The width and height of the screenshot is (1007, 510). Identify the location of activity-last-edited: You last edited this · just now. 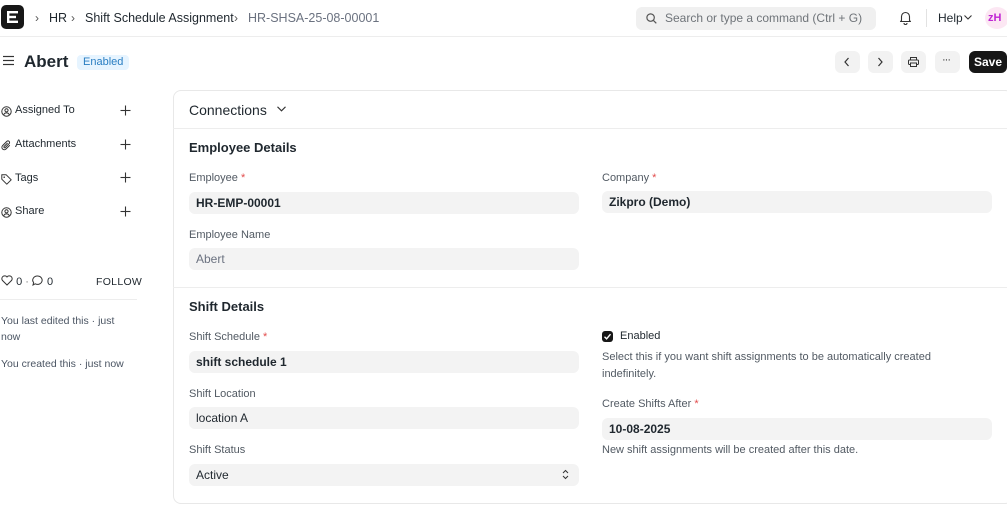
(58, 329).